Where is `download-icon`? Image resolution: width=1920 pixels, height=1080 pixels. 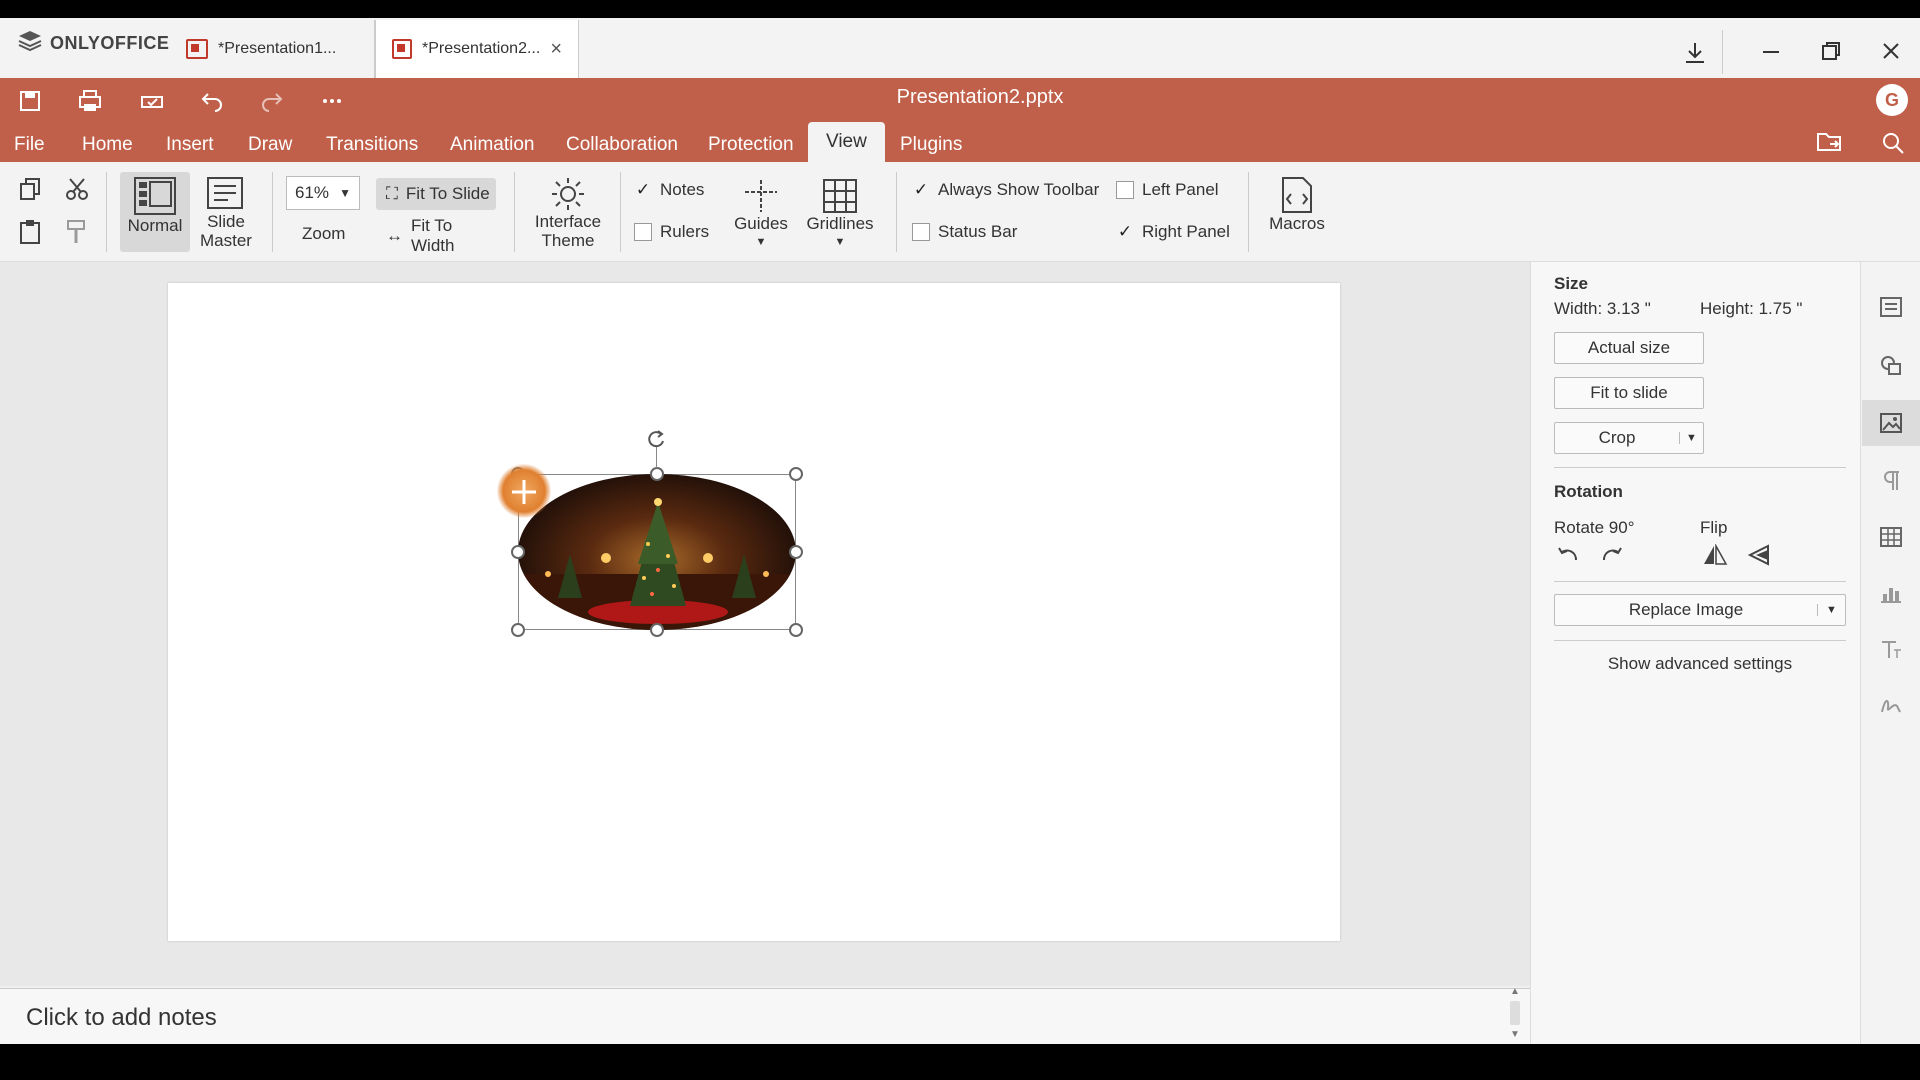 download-icon is located at coordinates (1695, 56).